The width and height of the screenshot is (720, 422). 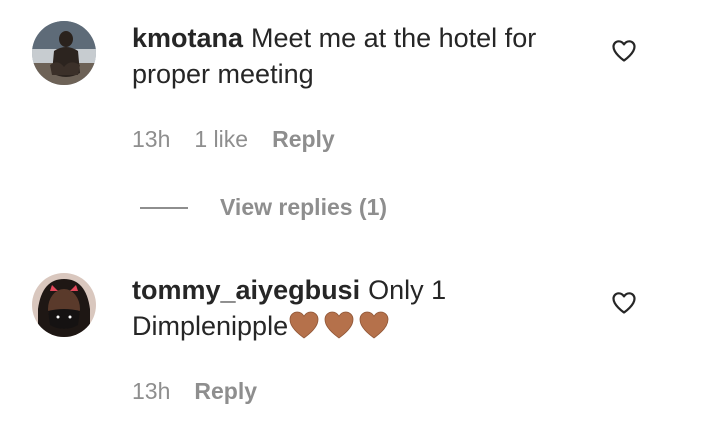 I want to click on comment-likes: 1 like, so click(x=221, y=139).